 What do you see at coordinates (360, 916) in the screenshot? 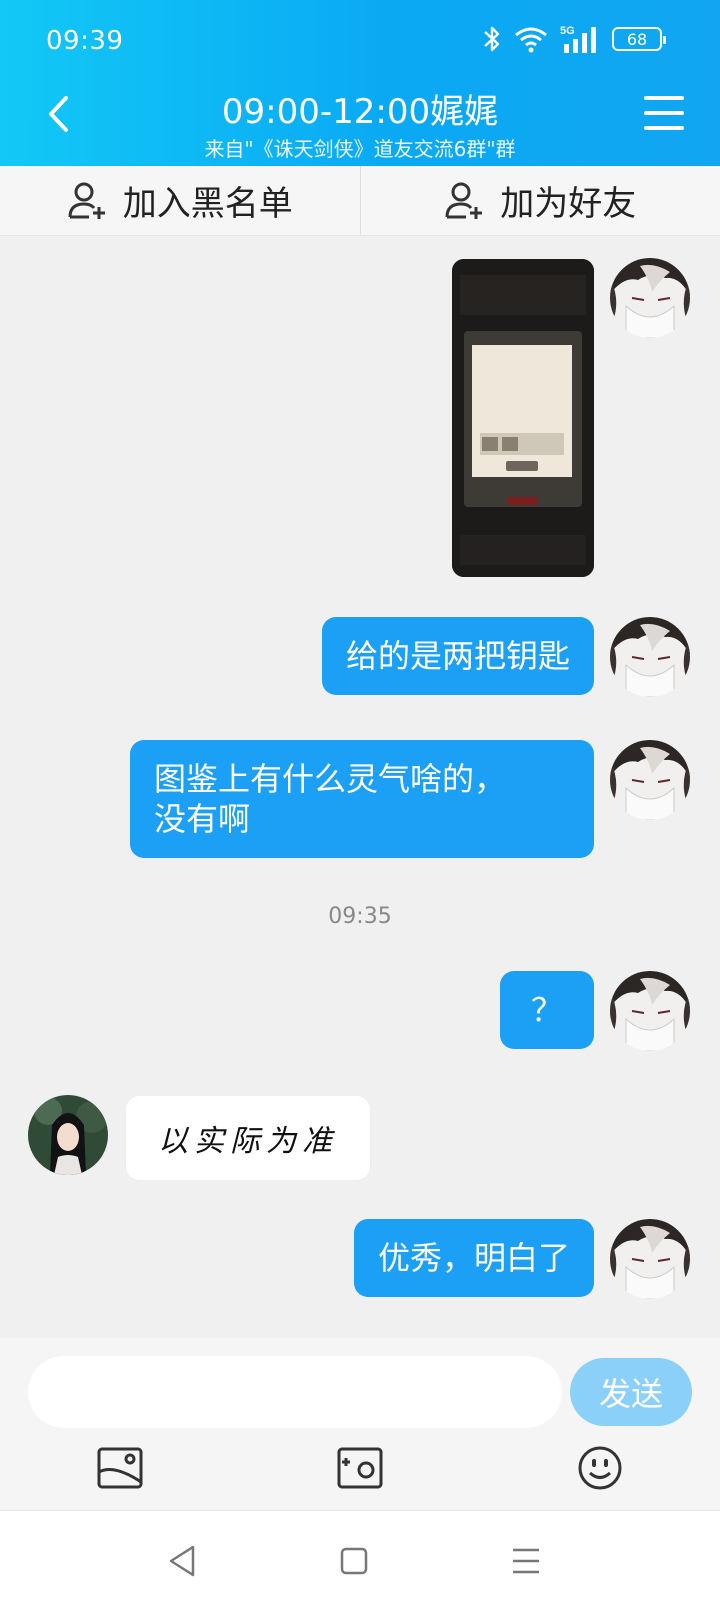
I see `message-timestamp: 09:35` at bounding box center [360, 916].